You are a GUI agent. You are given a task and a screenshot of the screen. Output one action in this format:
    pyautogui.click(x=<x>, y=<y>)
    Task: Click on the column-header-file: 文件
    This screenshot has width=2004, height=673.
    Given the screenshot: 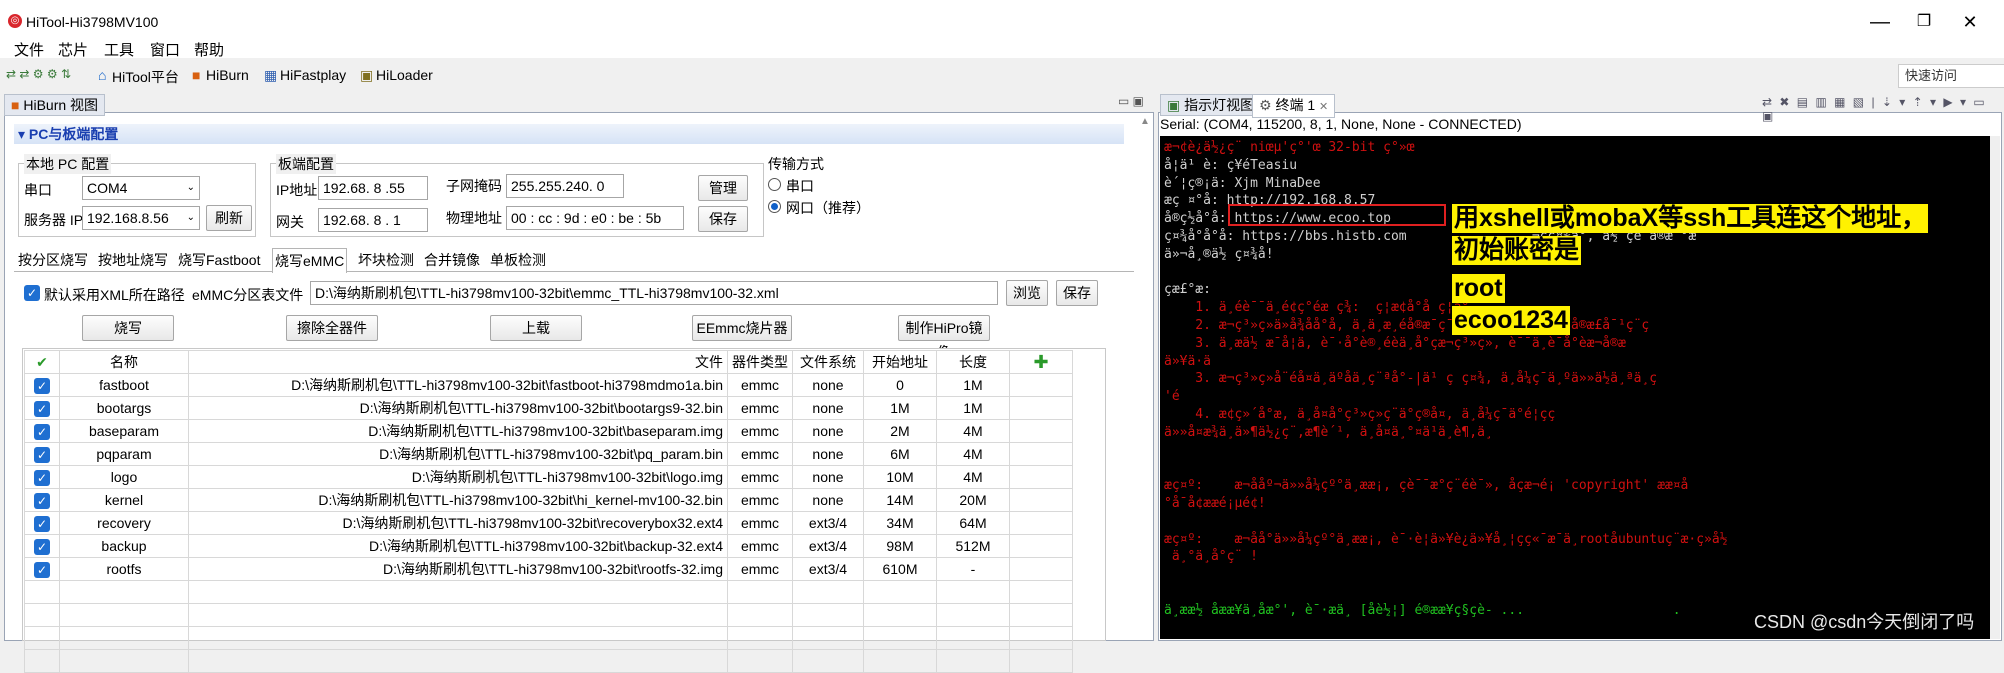 What is the action you would take?
    pyautogui.click(x=458, y=362)
    